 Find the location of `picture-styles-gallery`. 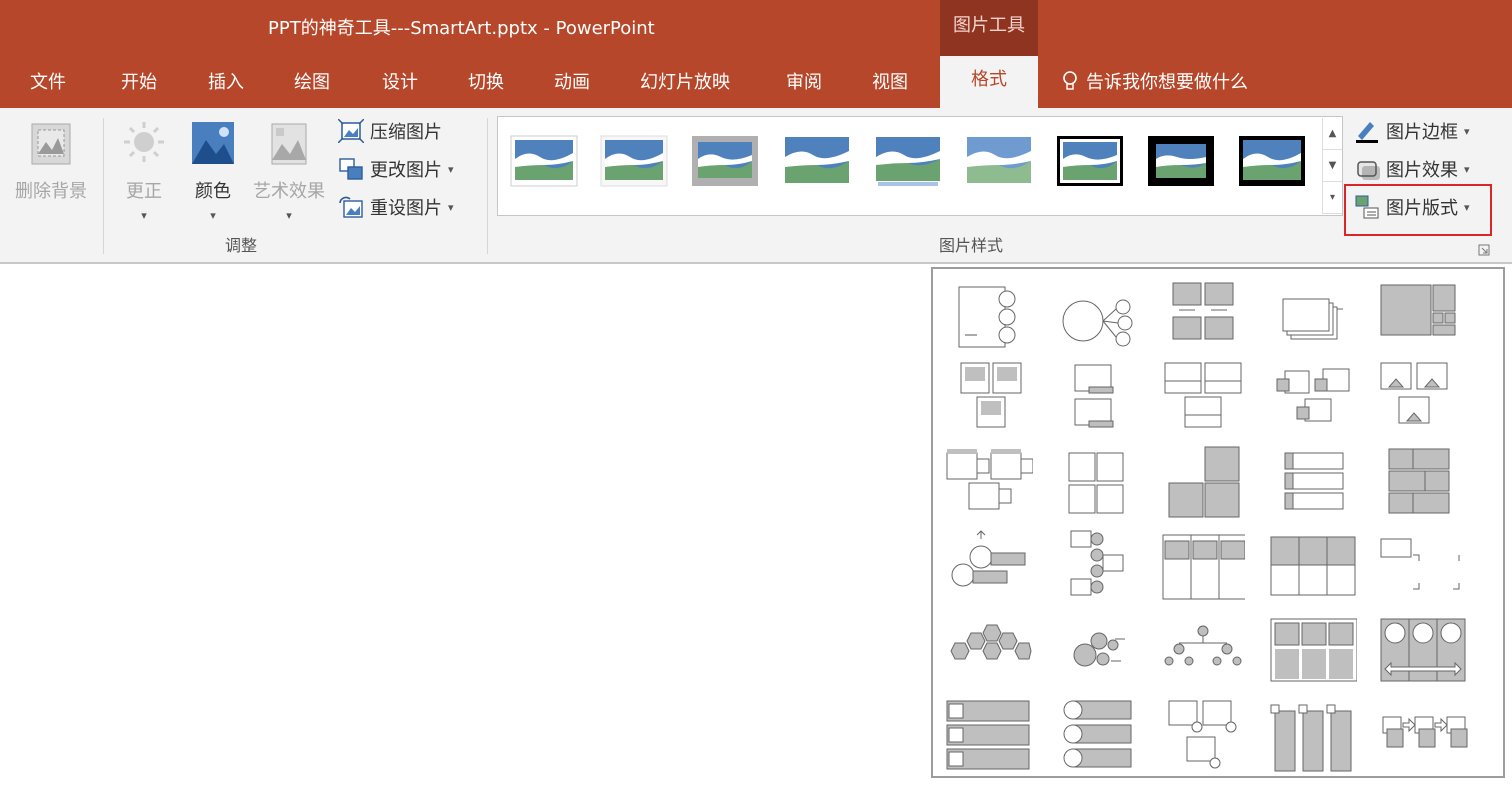

picture-styles-gallery is located at coordinates (920, 166).